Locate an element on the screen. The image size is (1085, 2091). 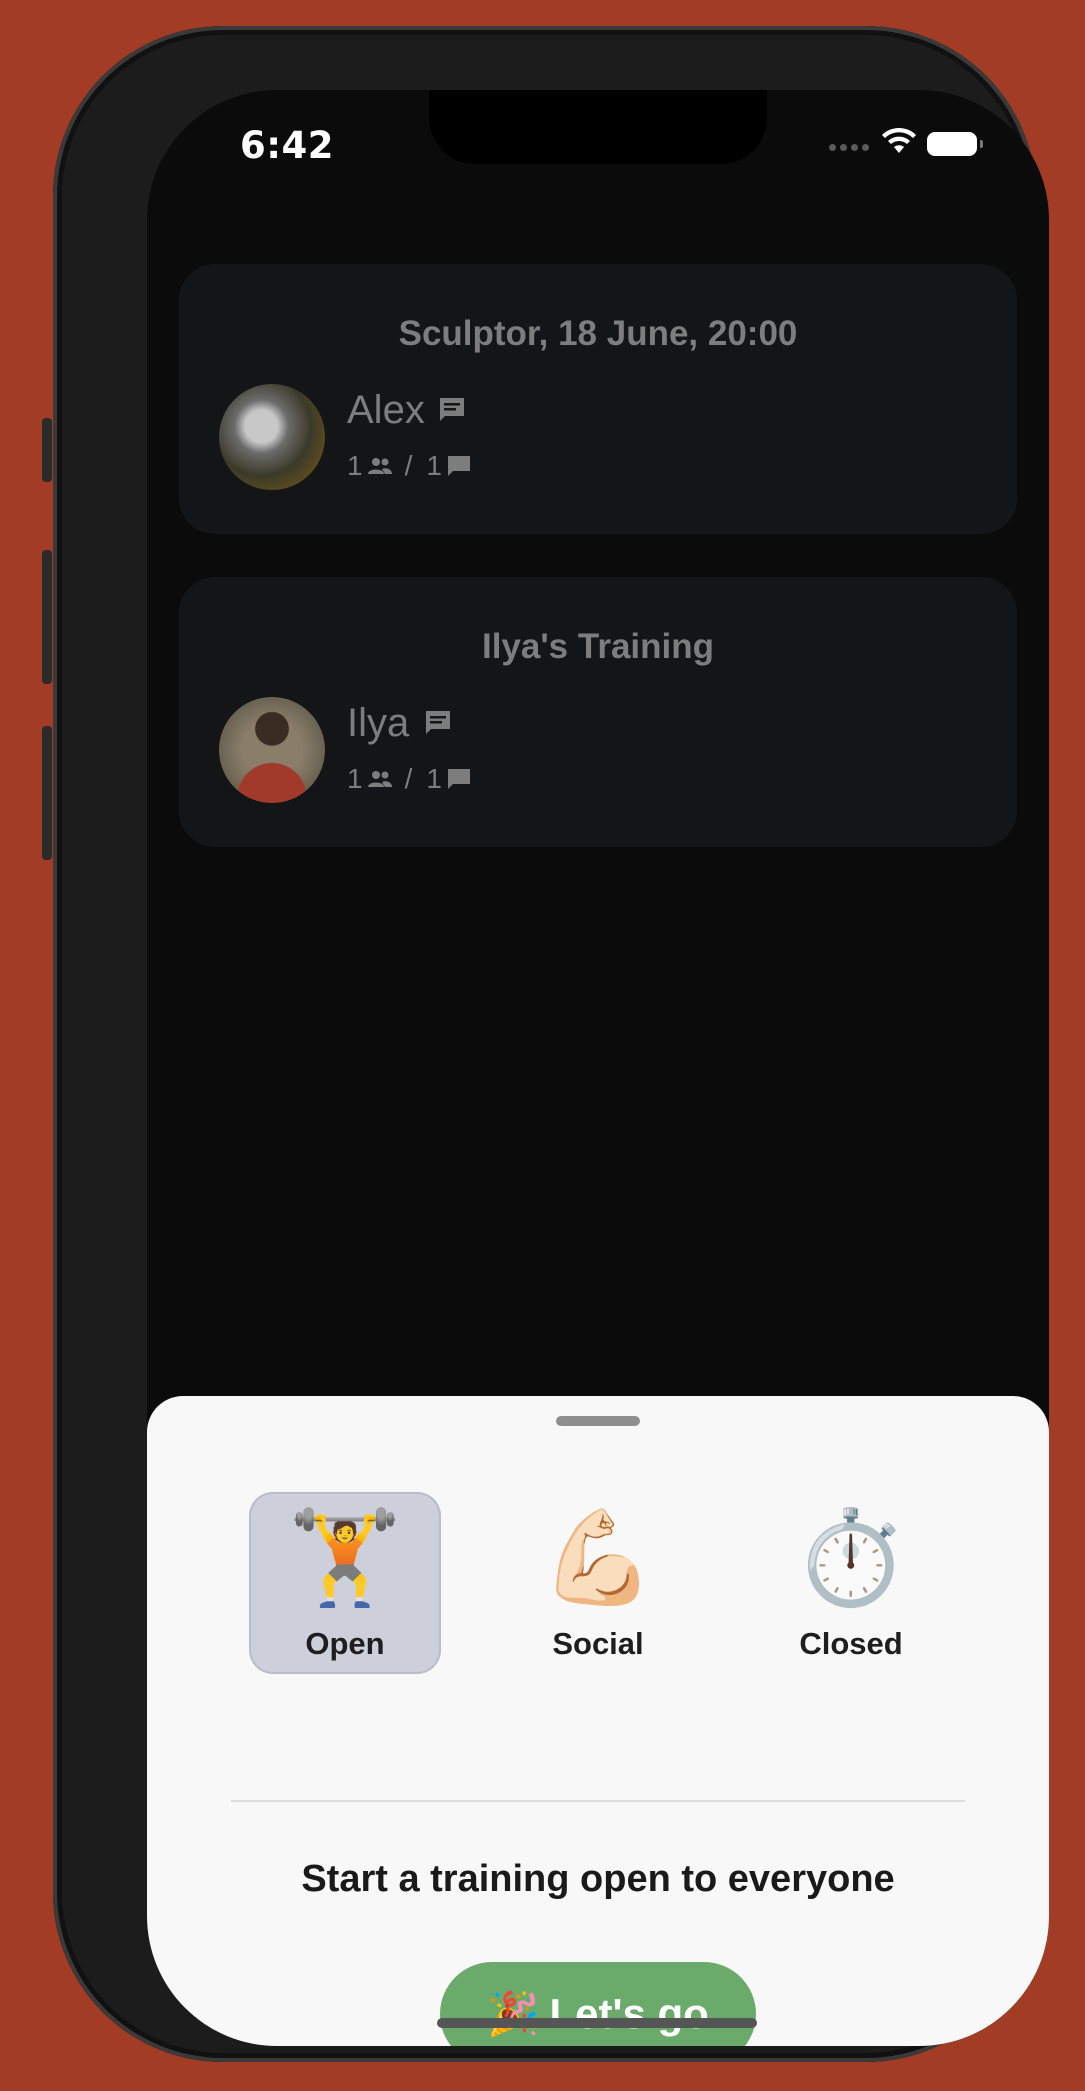
status-time: 6:42 is located at coordinates (287, 145).